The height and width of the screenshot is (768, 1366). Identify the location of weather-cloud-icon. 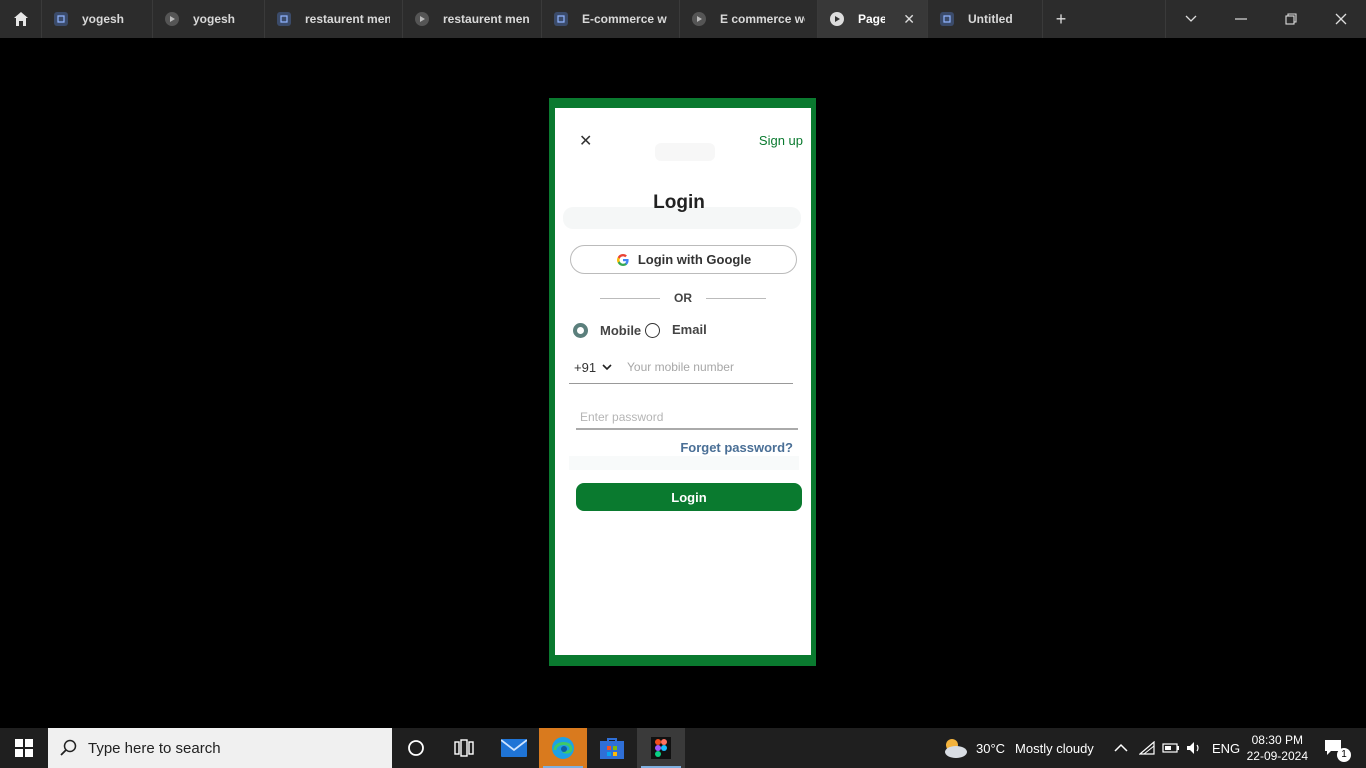
(956, 748).